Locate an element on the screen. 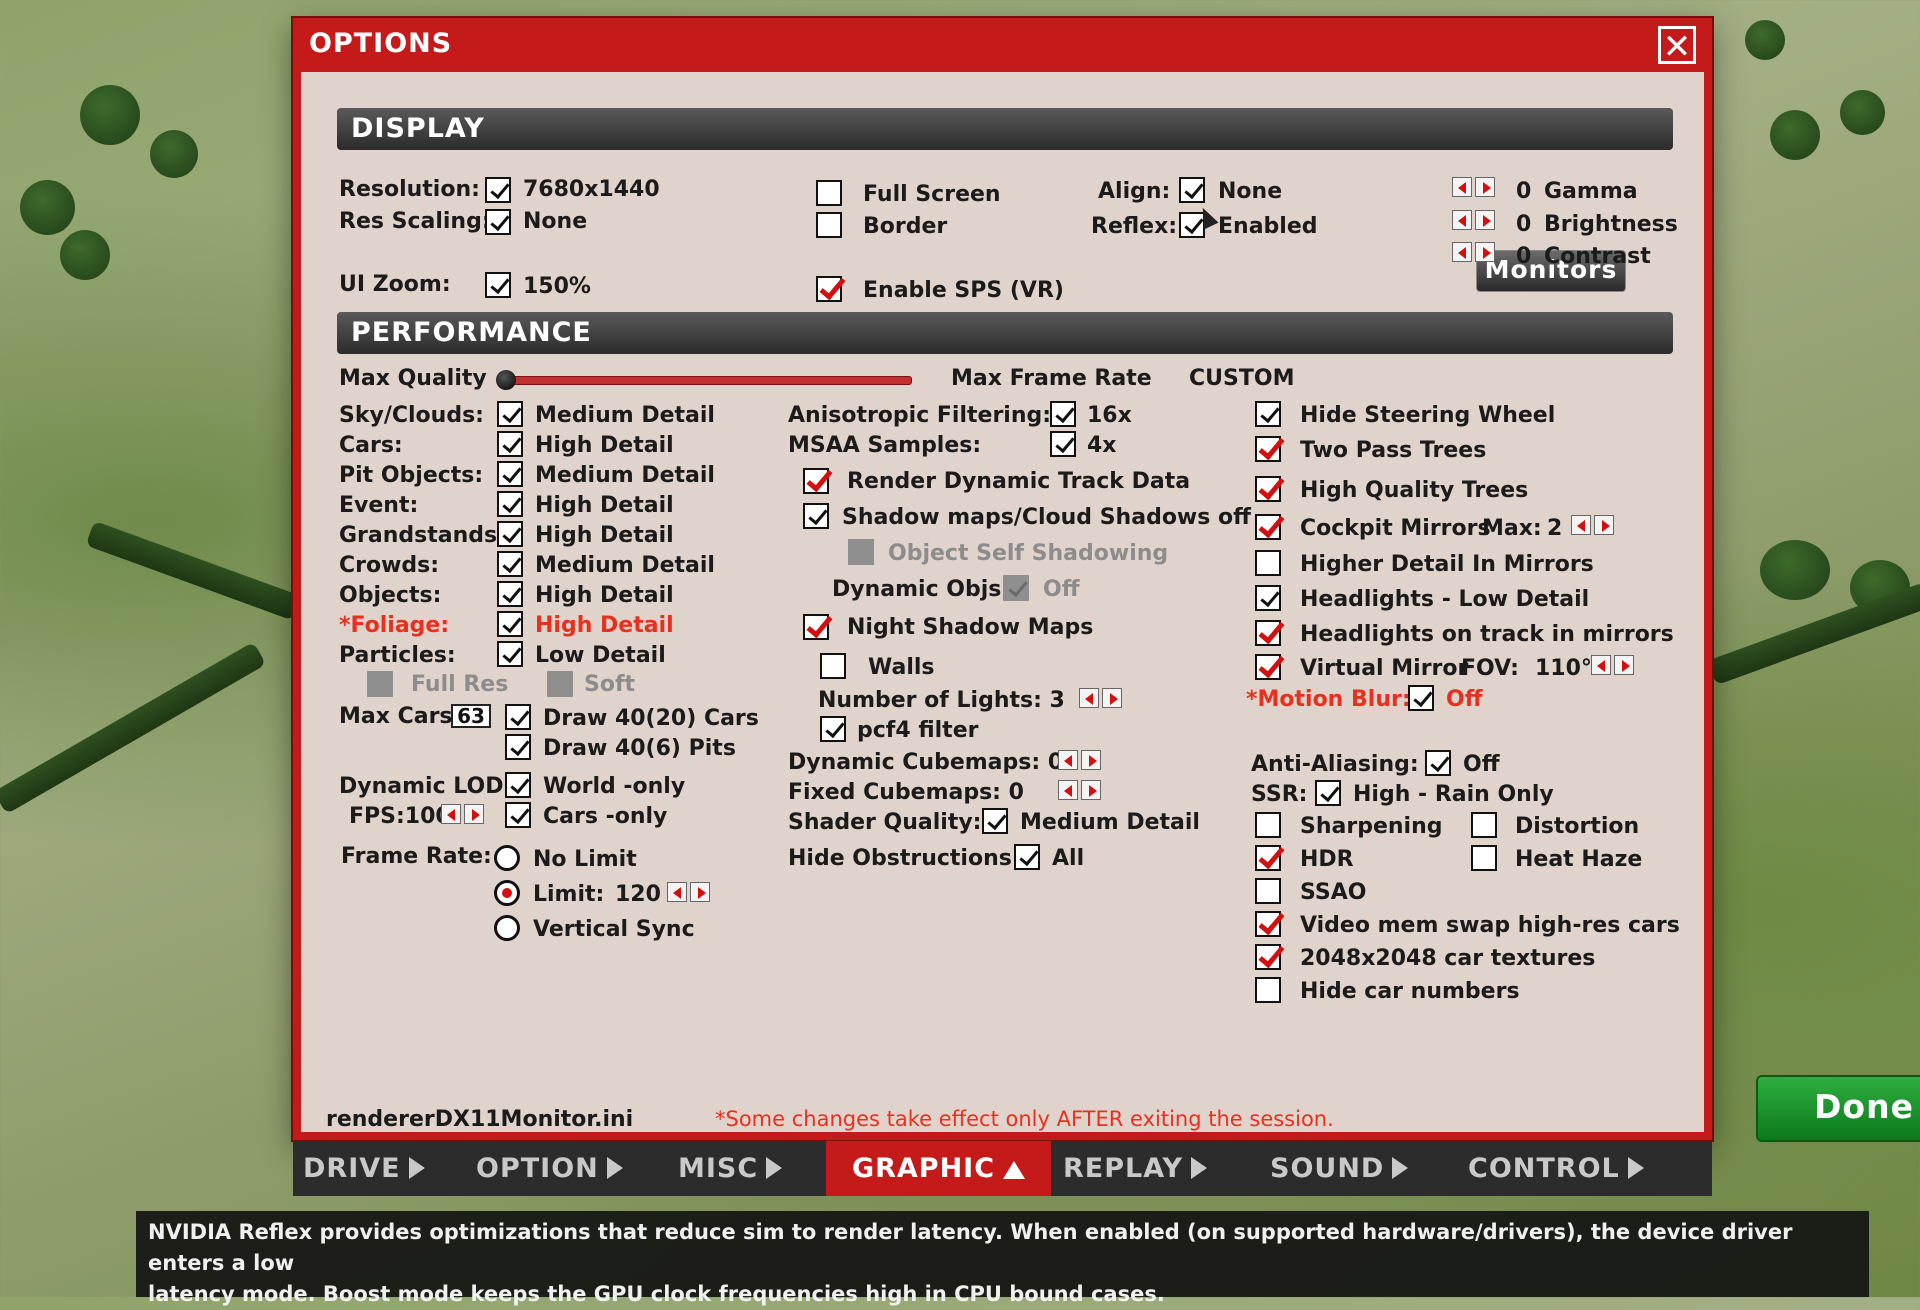 The image size is (1920, 1310). max-cars-input: 63 is located at coordinates (471, 716).